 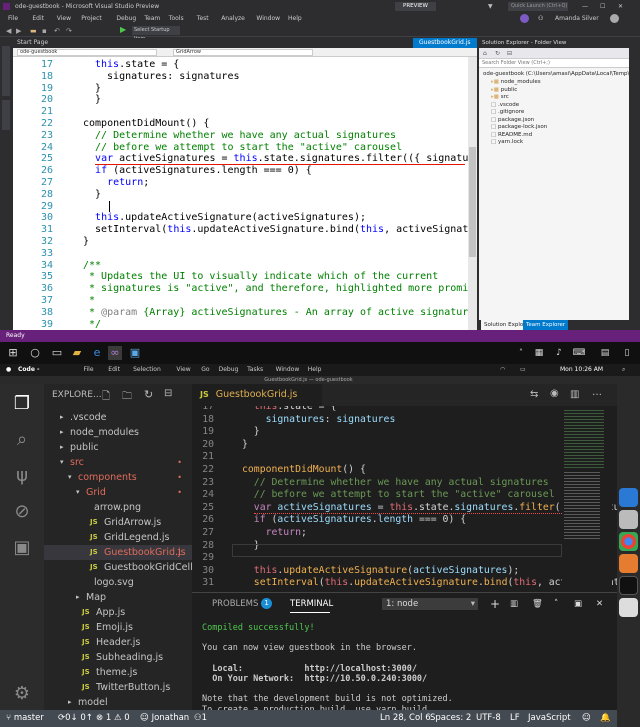 I want to click on new-file-icon: 🗋, so click(x=106, y=397).